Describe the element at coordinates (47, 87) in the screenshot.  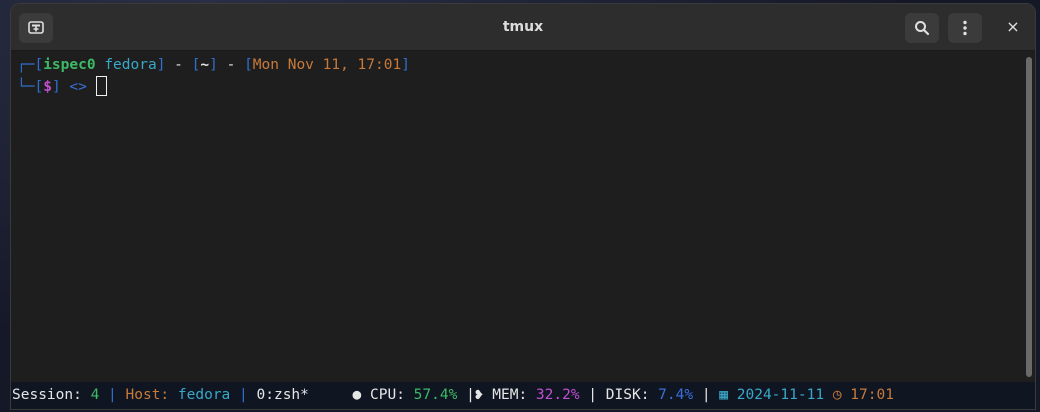
I see `prompt-symbol: $` at that location.